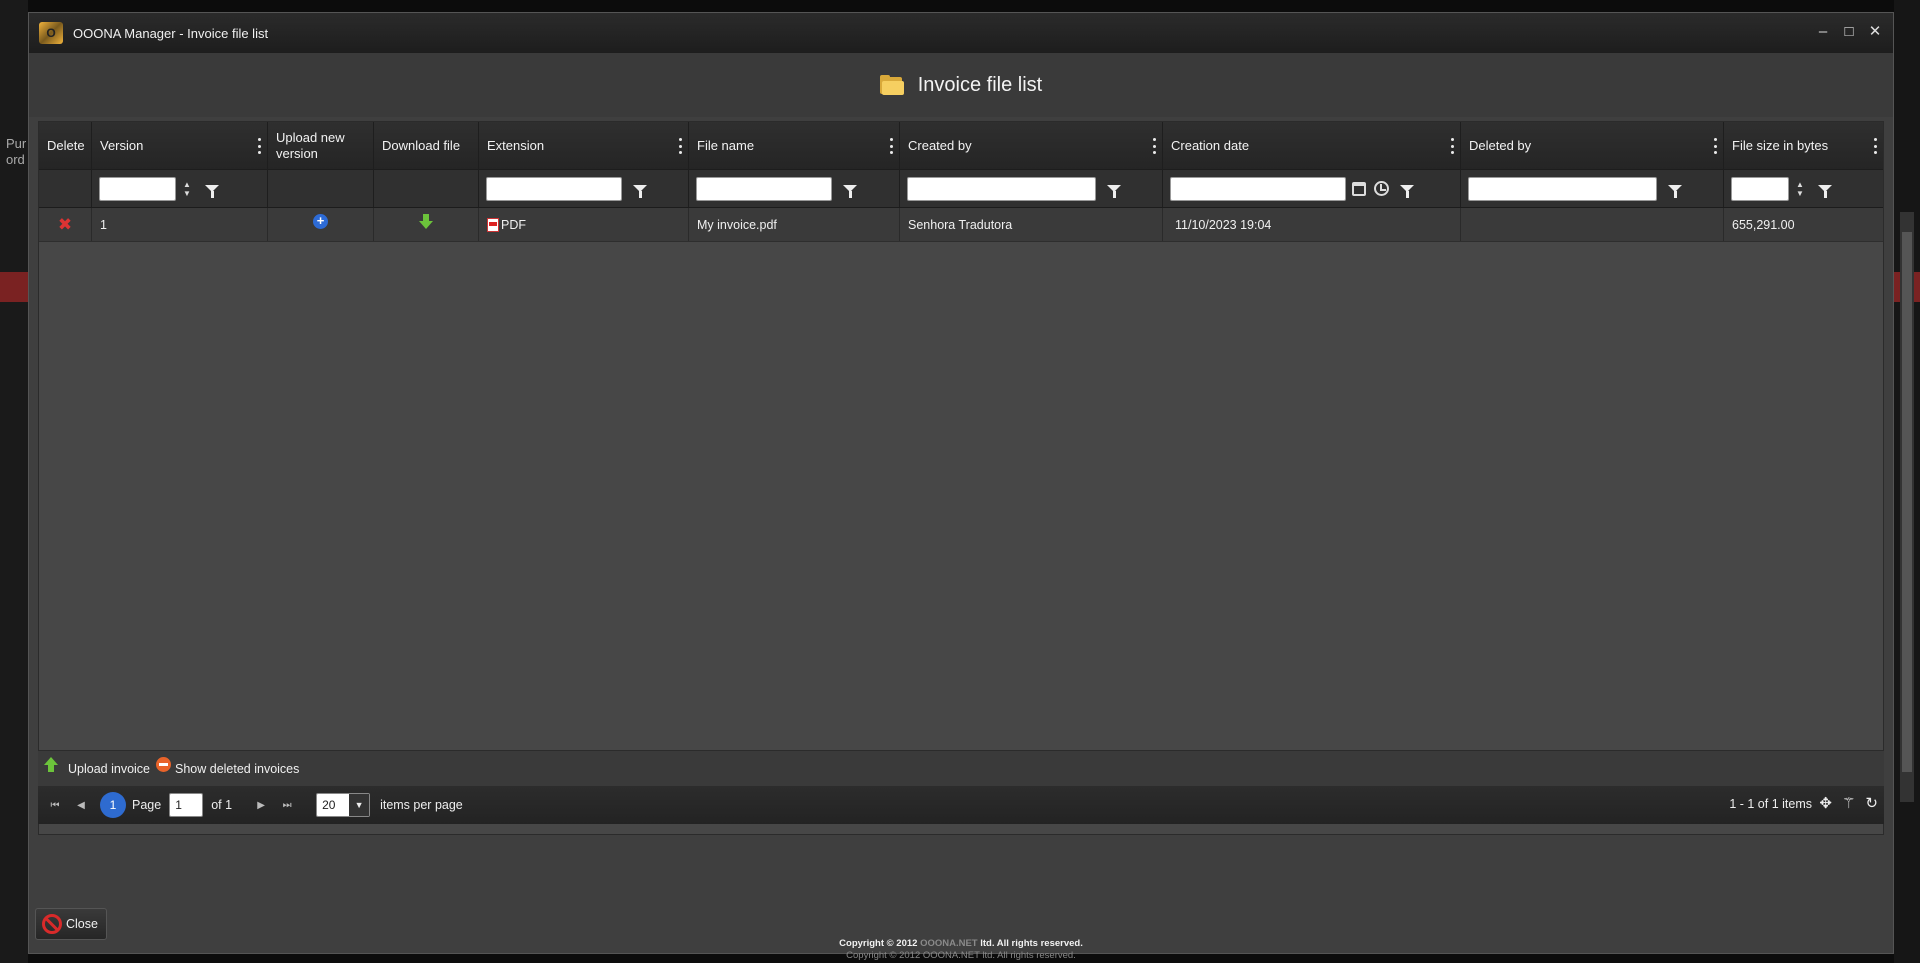  What do you see at coordinates (1381, 188) in the screenshot?
I see `clock-icon` at bounding box center [1381, 188].